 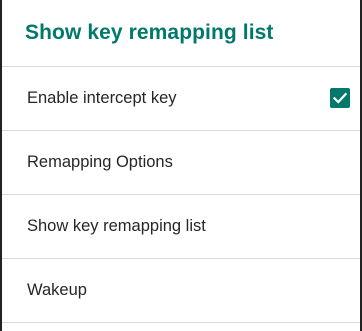 I want to click on list-item-label: Enable intercept key, so click(x=102, y=98).